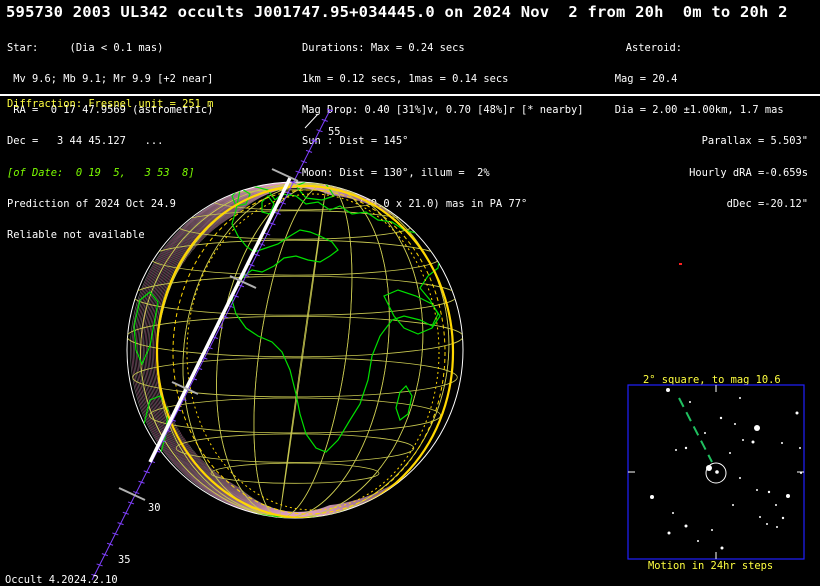 The width and height of the screenshot is (820, 586). What do you see at coordinates (334, 132) in the screenshot?
I see `track-label-55: 55` at bounding box center [334, 132].